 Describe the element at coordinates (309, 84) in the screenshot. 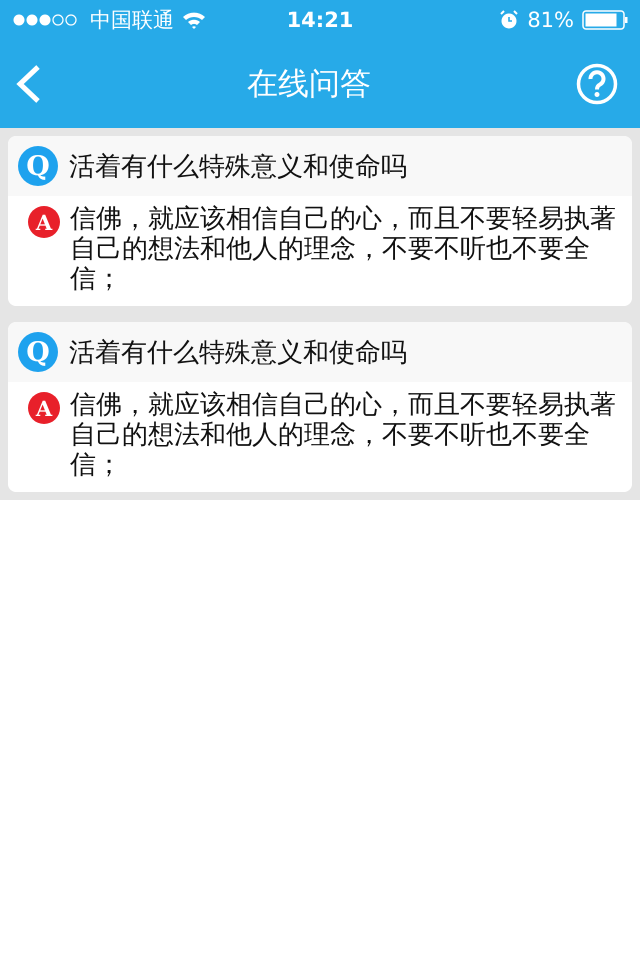

I see `page-title: 在线问答` at that location.